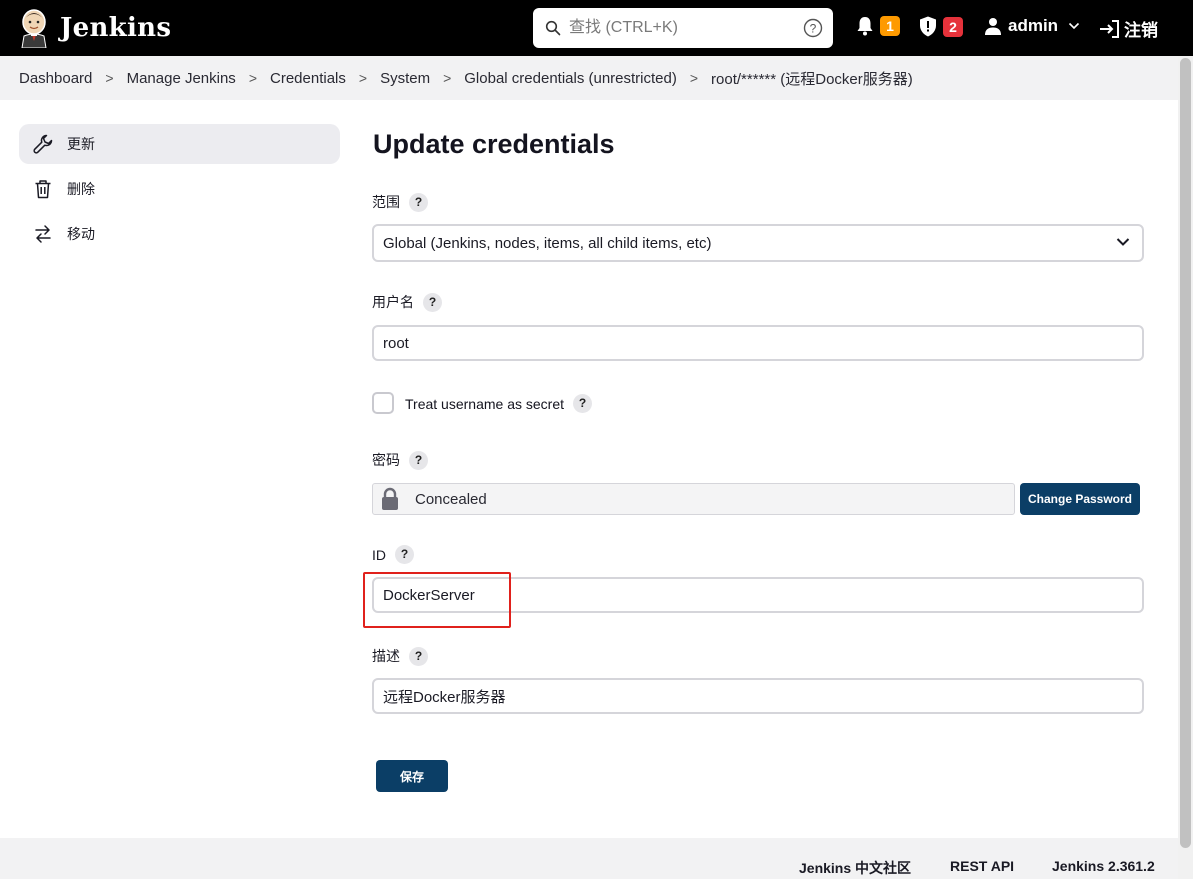  Describe the element at coordinates (758, 343) in the screenshot. I see `username-field` at that location.